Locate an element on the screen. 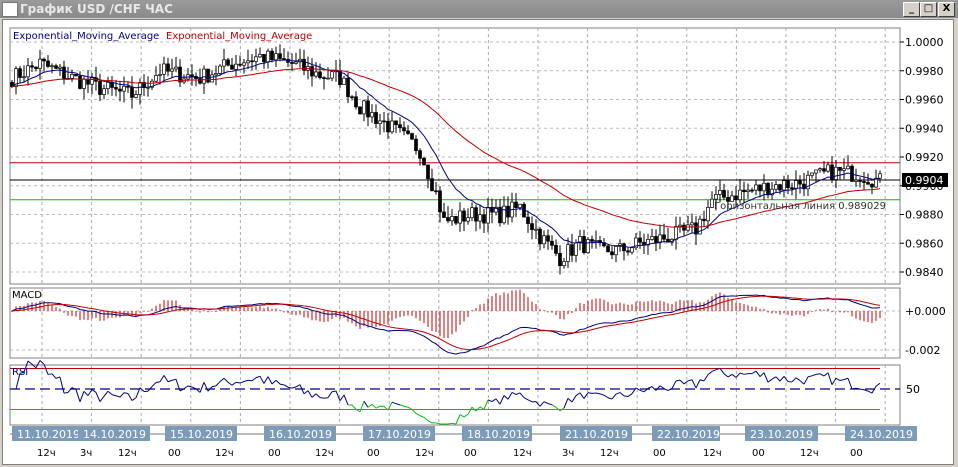  current-price-label: 0.9904 is located at coordinates (924, 180).